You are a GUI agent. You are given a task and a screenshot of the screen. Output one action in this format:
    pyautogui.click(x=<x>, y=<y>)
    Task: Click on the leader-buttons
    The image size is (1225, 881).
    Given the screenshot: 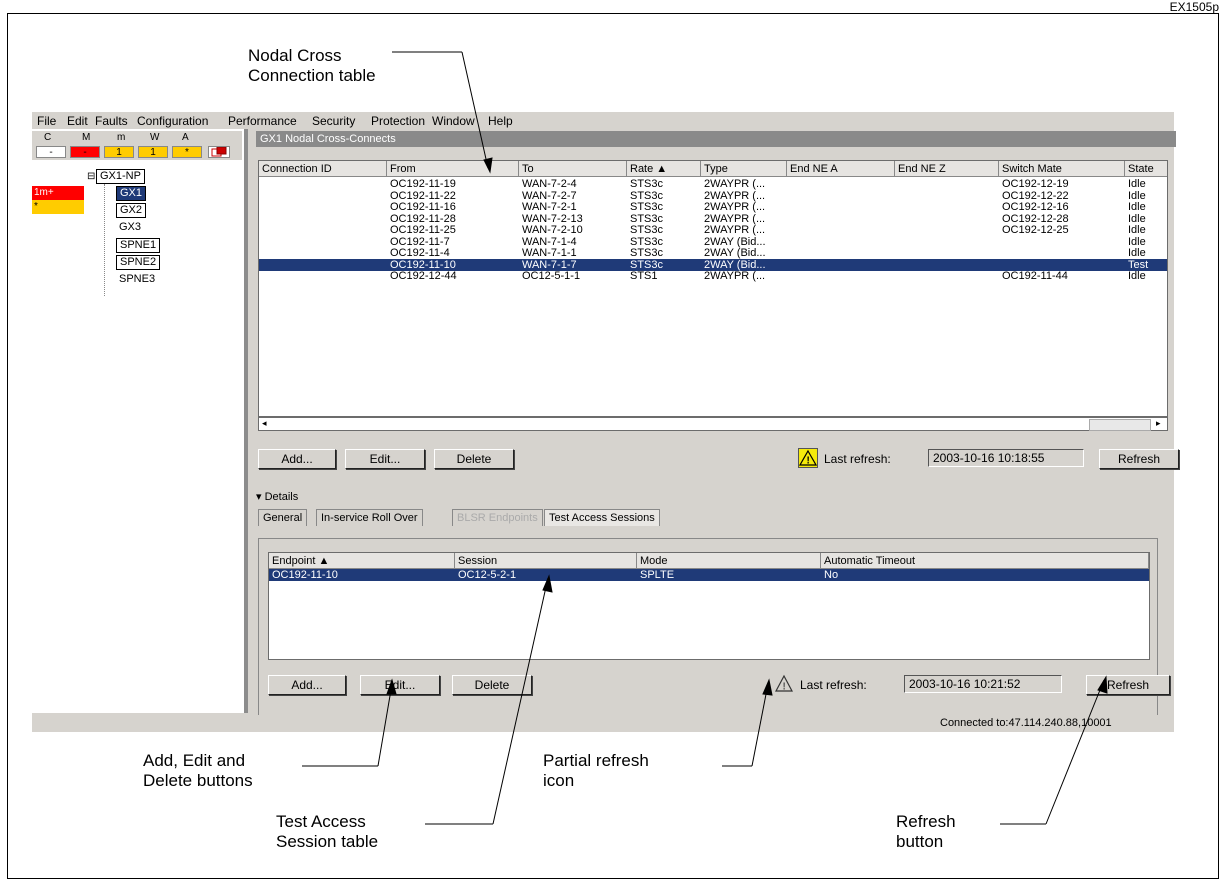 What is the action you would take?
    pyautogui.click(x=385, y=725)
    